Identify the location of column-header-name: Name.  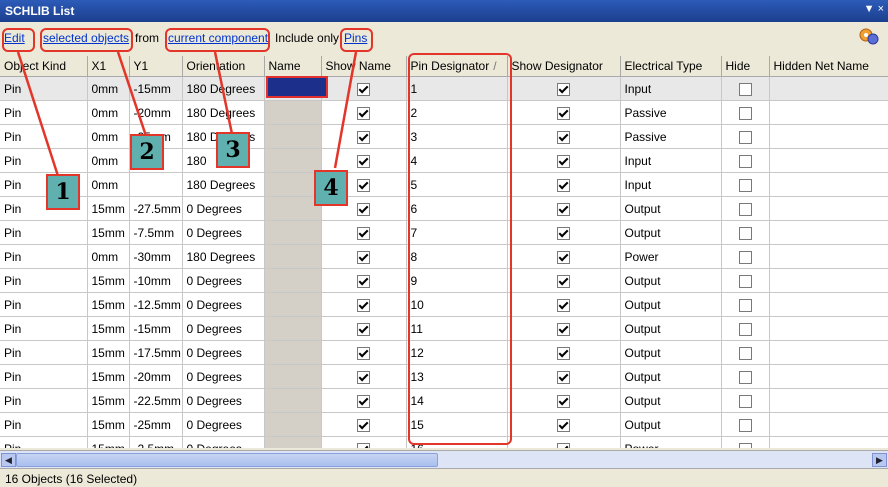
(293, 66).